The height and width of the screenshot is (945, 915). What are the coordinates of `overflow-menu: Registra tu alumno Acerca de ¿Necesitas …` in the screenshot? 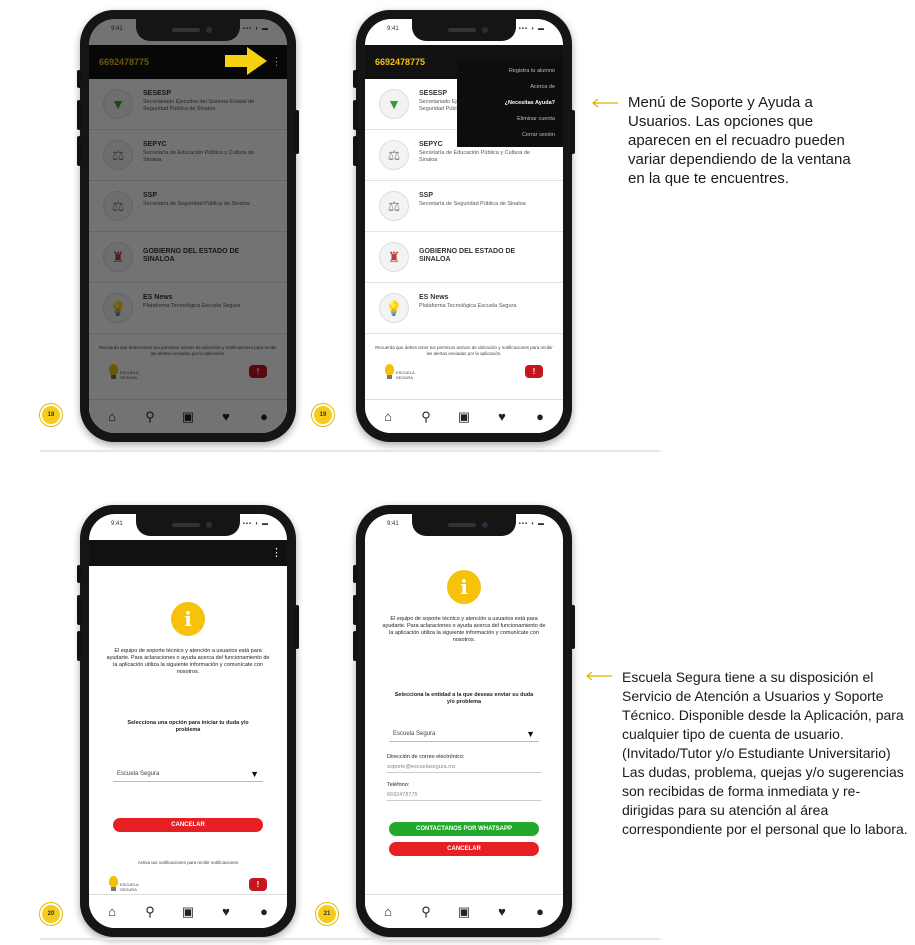 It's located at (510, 103).